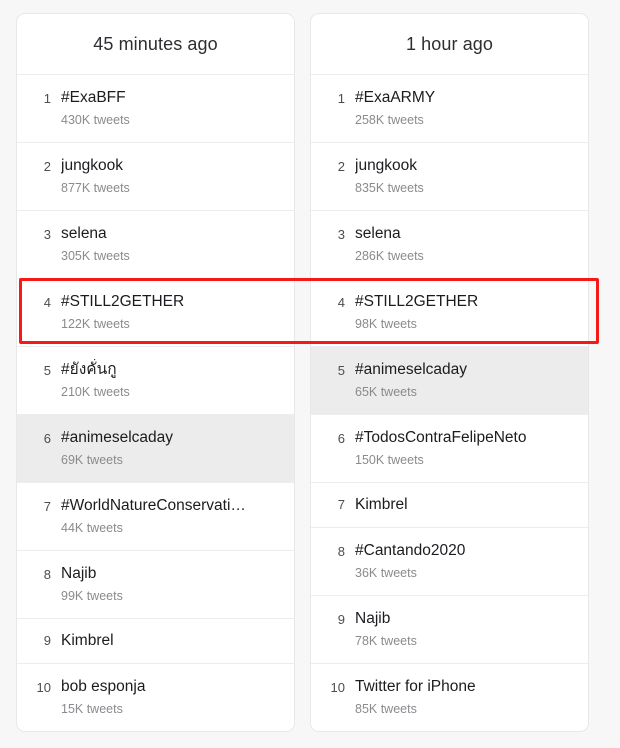 This screenshot has height=748, width=620. I want to click on trend-tweet-count: 98K tweets, so click(386, 324).